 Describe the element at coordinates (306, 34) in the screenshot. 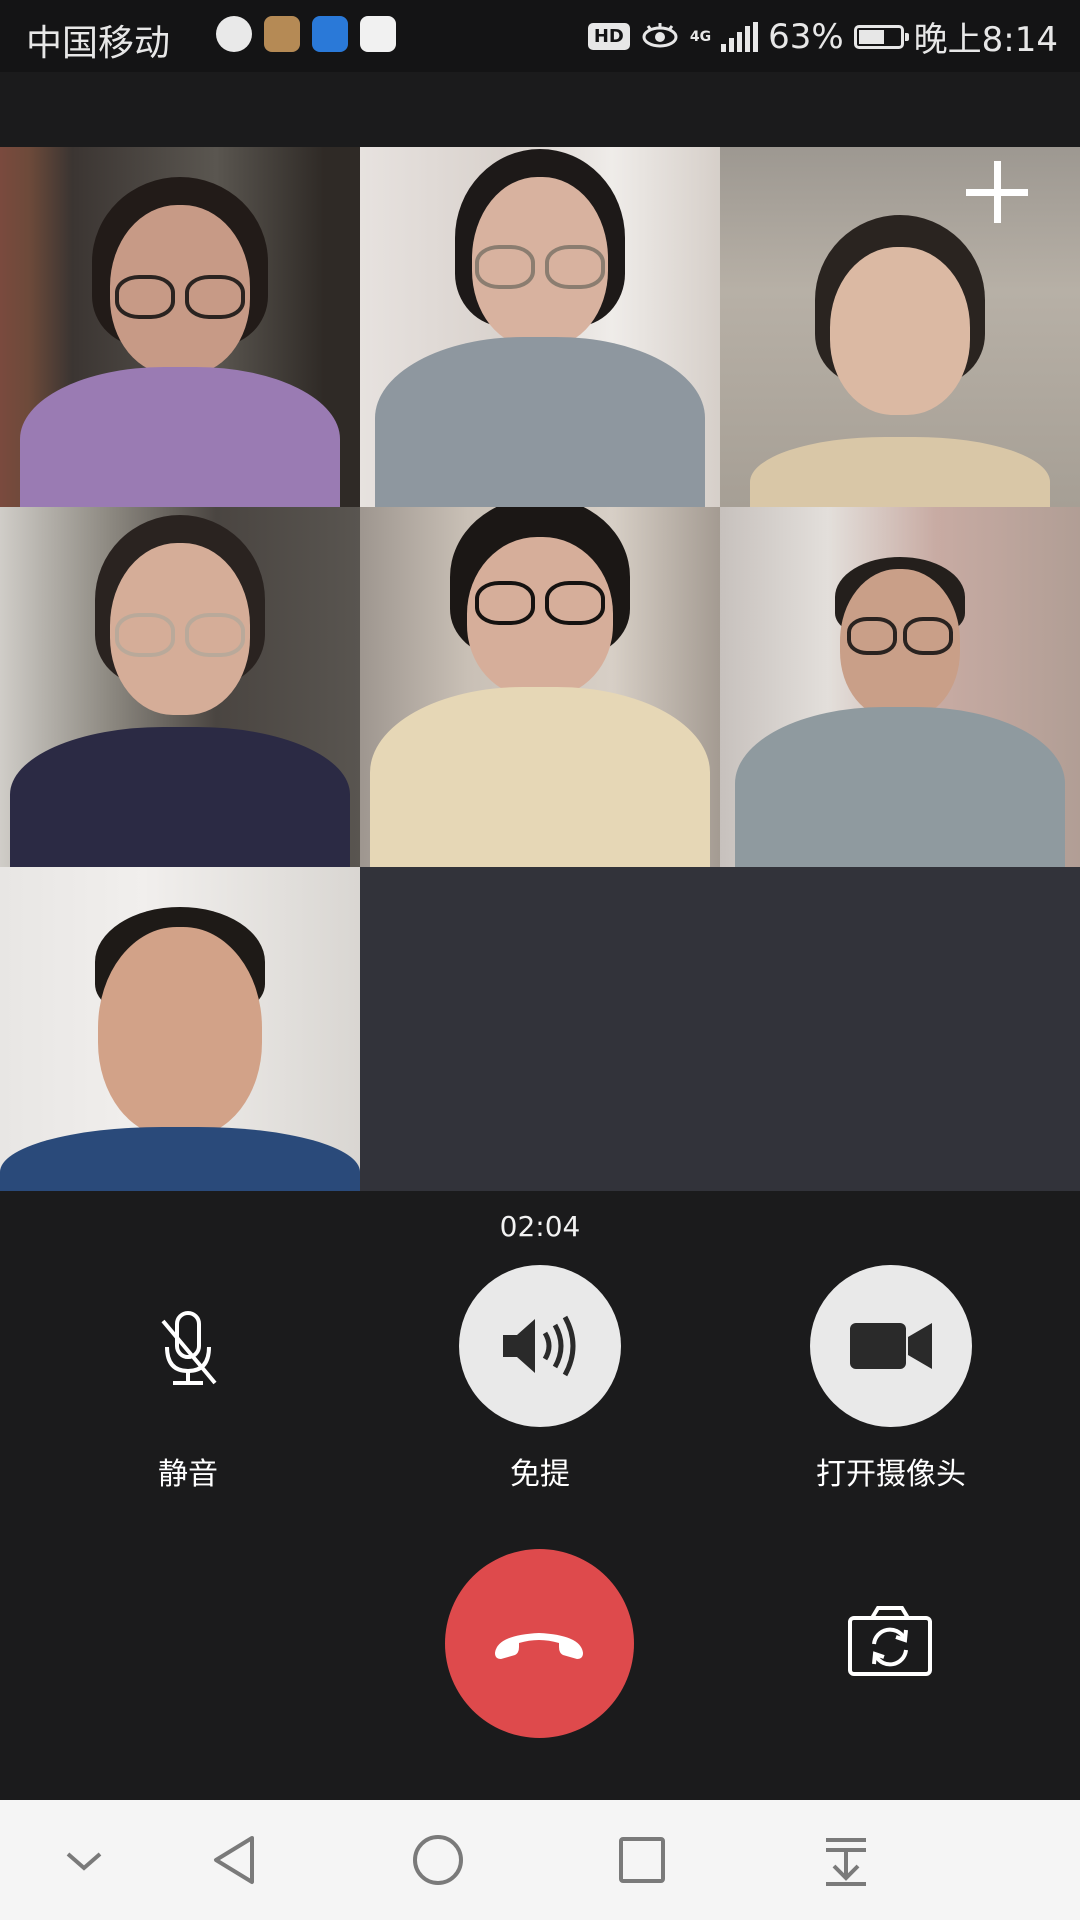

I see `notification-icons` at that location.